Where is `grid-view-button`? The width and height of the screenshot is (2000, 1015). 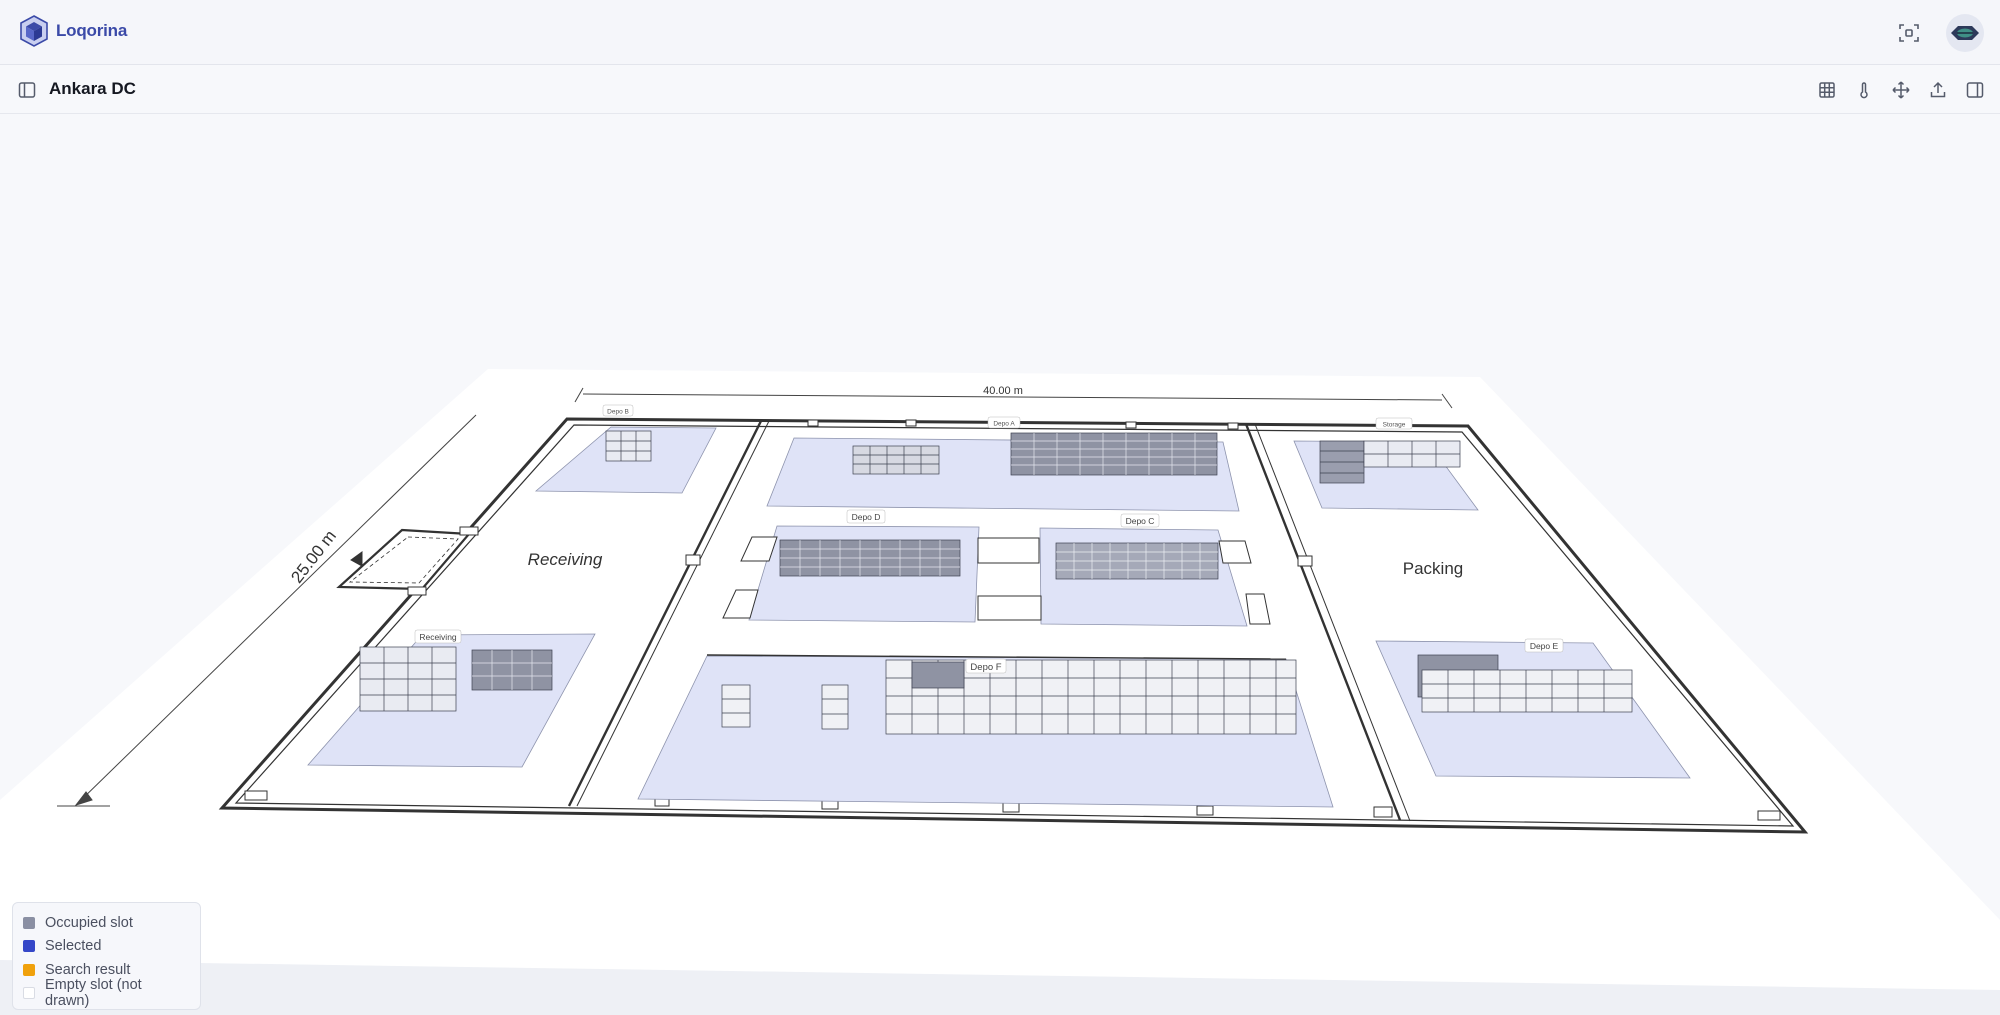 grid-view-button is located at coordinates (1827, 90).